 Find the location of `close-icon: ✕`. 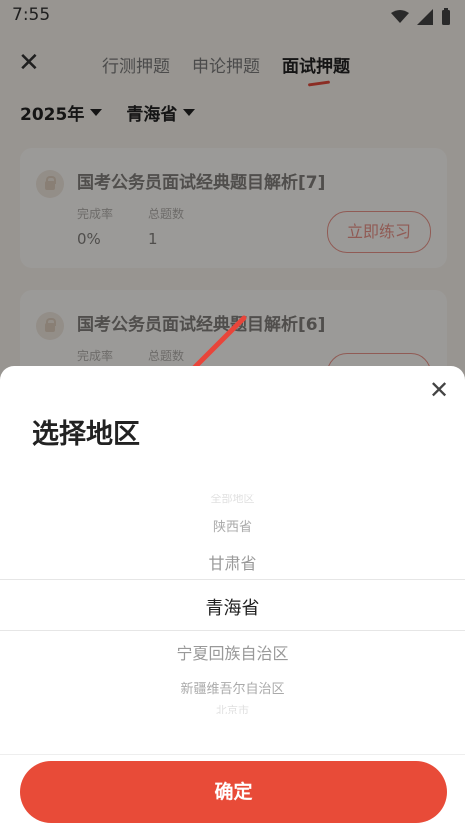

close-icon: ✕ is located at coordinates (439, 390).